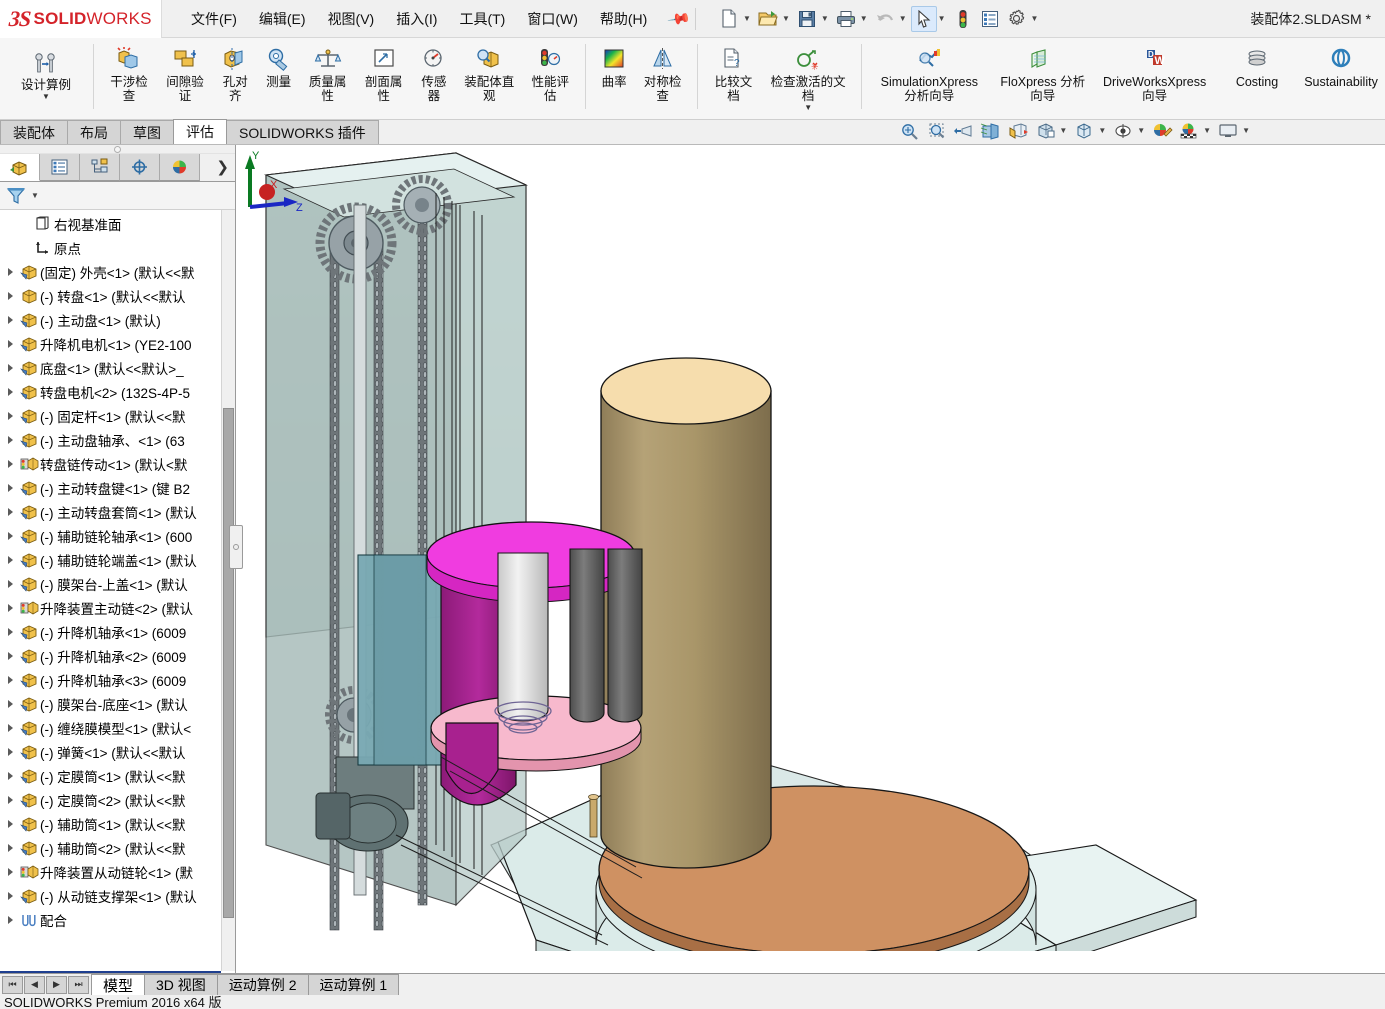 Image resolution: width=1385 pixels, height=1009 pixels. Describe the element at coordinates (94, 132) in the screenshot. I see `tab-layout: 布局` at that location.